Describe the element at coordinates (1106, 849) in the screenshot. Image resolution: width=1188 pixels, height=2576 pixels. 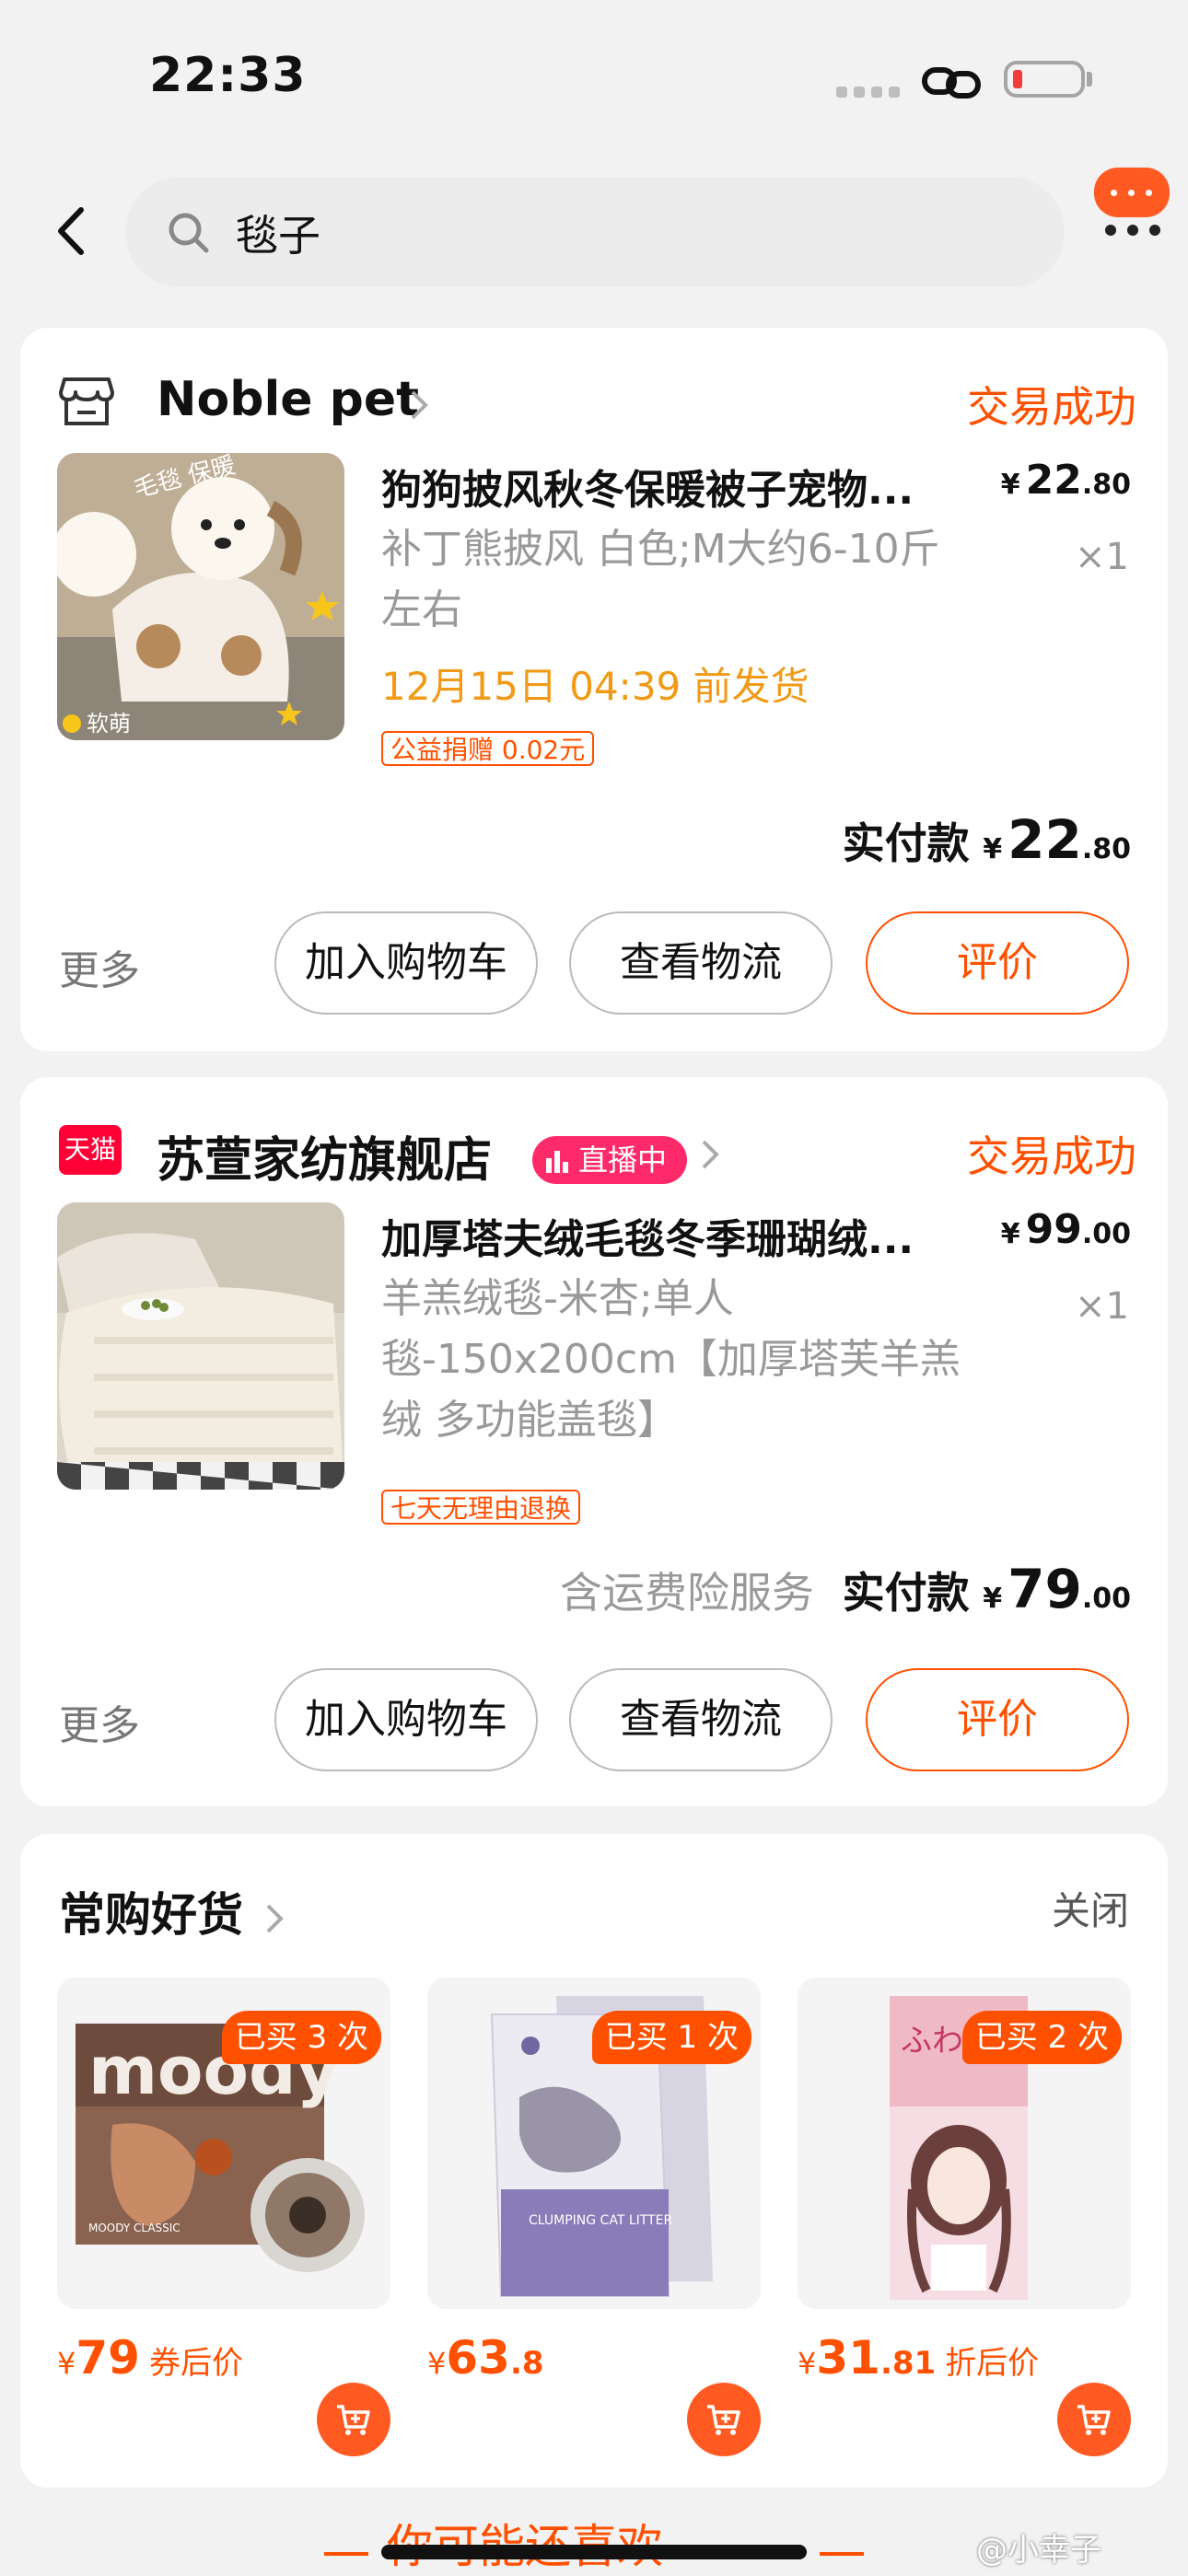
I see `payment-decimal: .80` at that location.